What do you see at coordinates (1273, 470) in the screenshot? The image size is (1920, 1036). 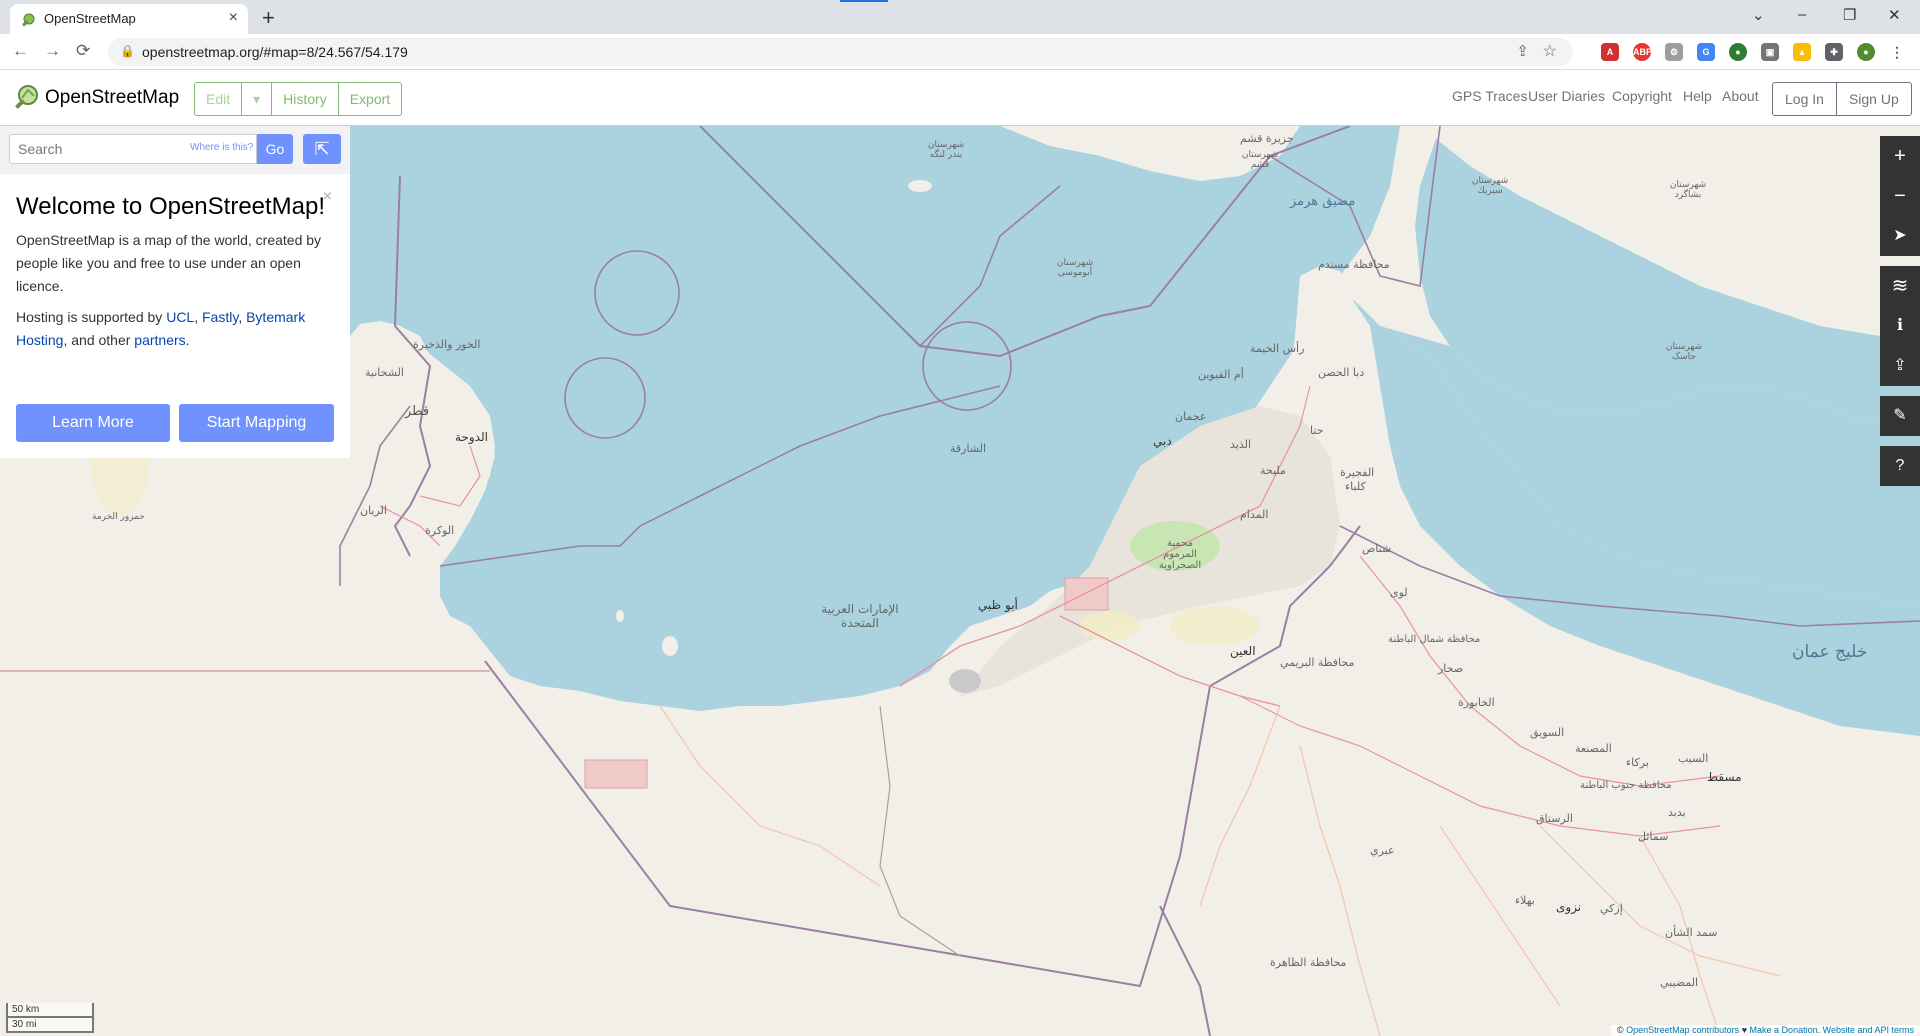 I see `map-label-mleiha: مليحة` at bounding box center [1273, 470].